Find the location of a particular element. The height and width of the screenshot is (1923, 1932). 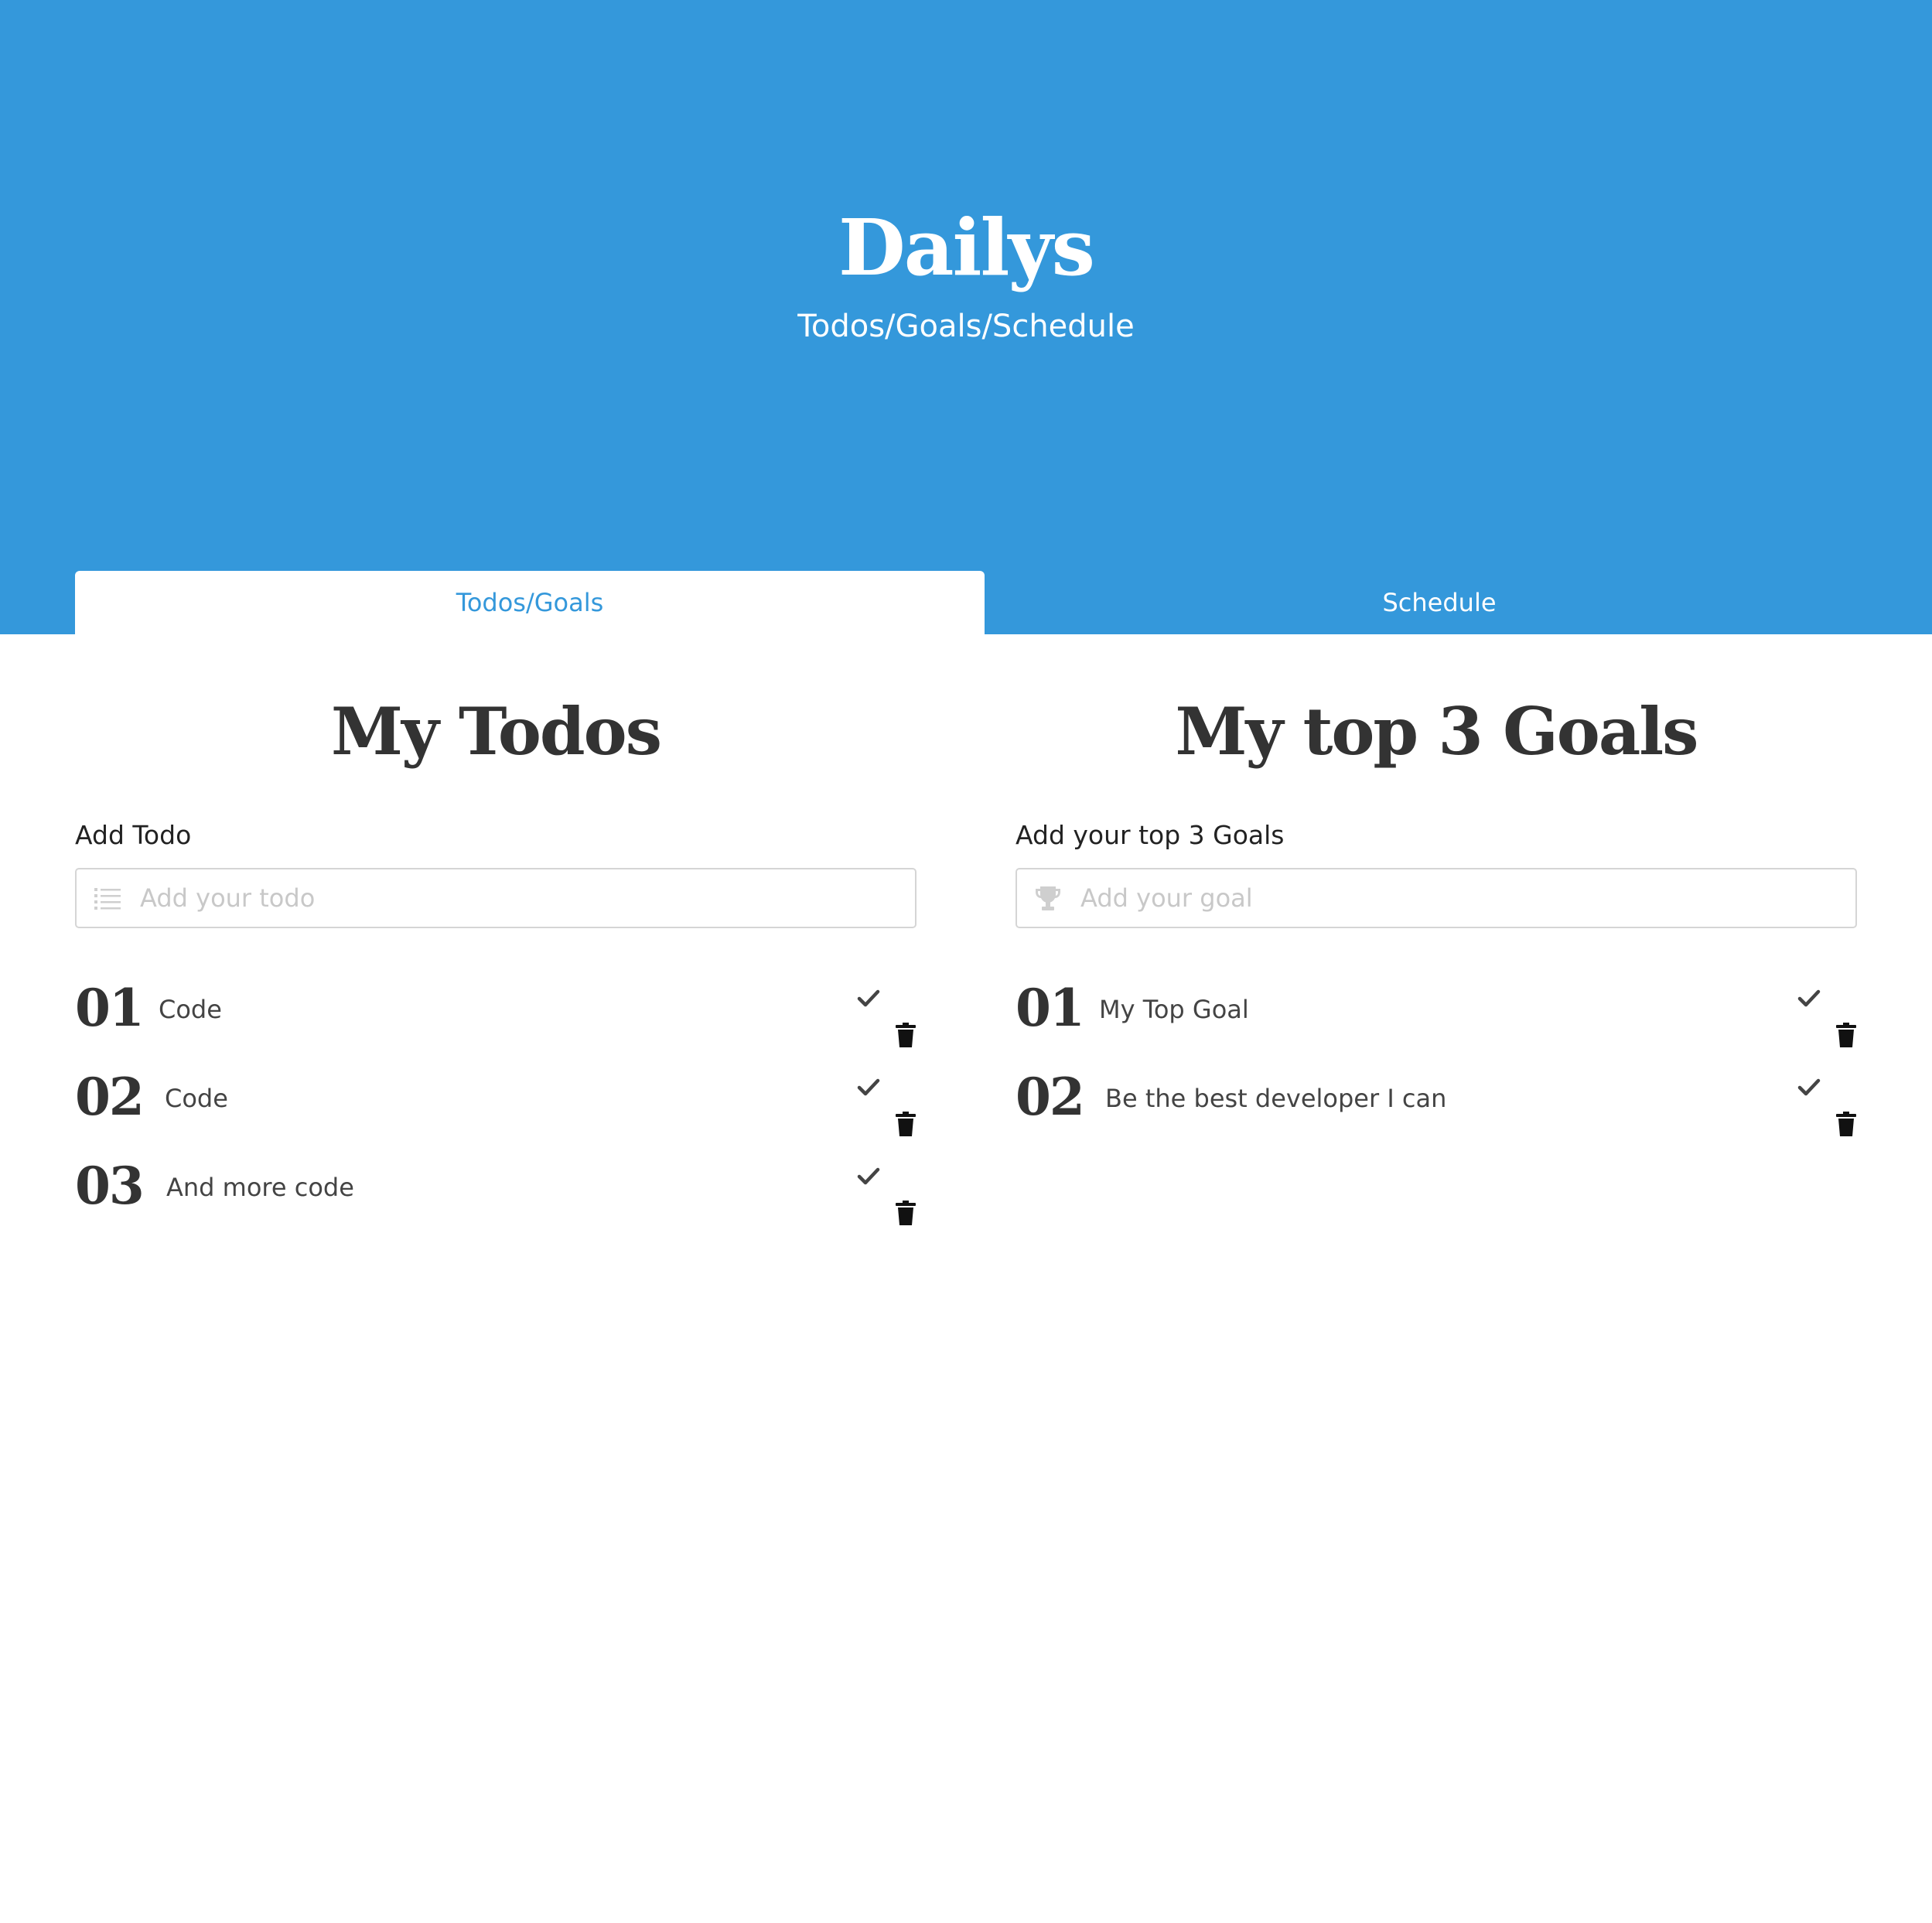

goal-number: 02 is located at coordinates (1050, 1097).